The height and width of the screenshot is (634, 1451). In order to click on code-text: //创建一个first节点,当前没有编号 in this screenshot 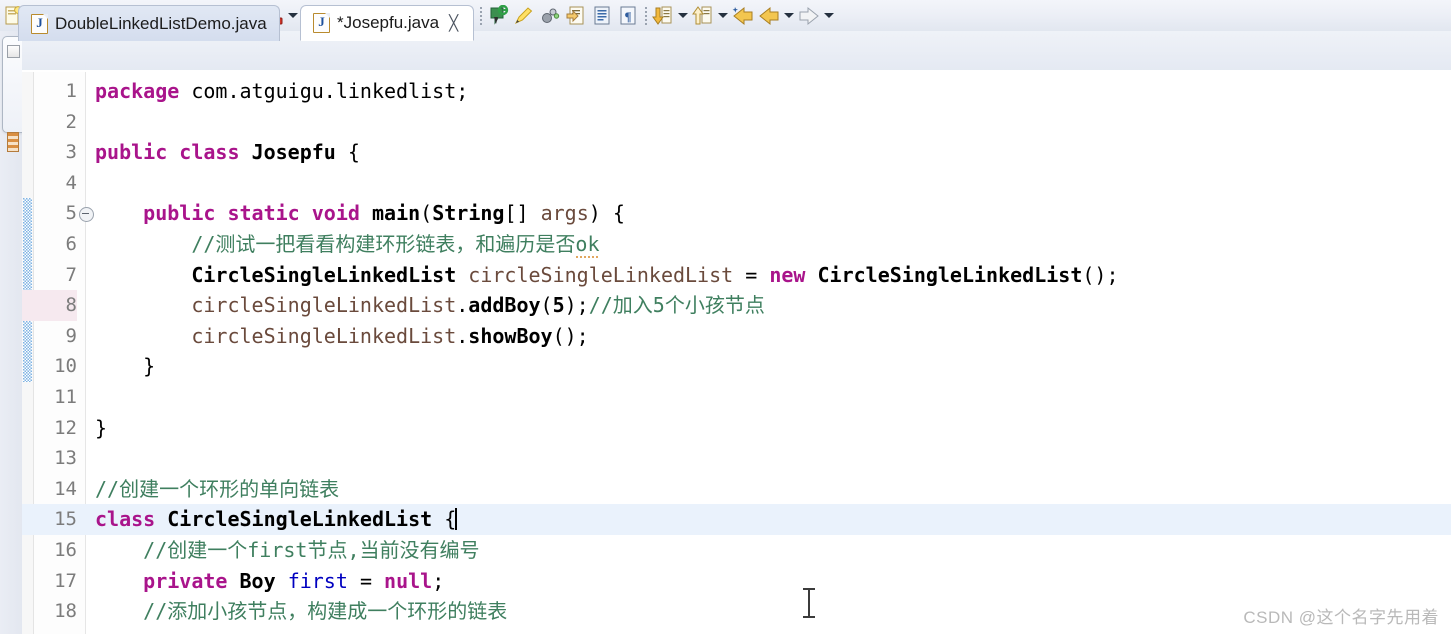, I will do `click(311, 550)`.